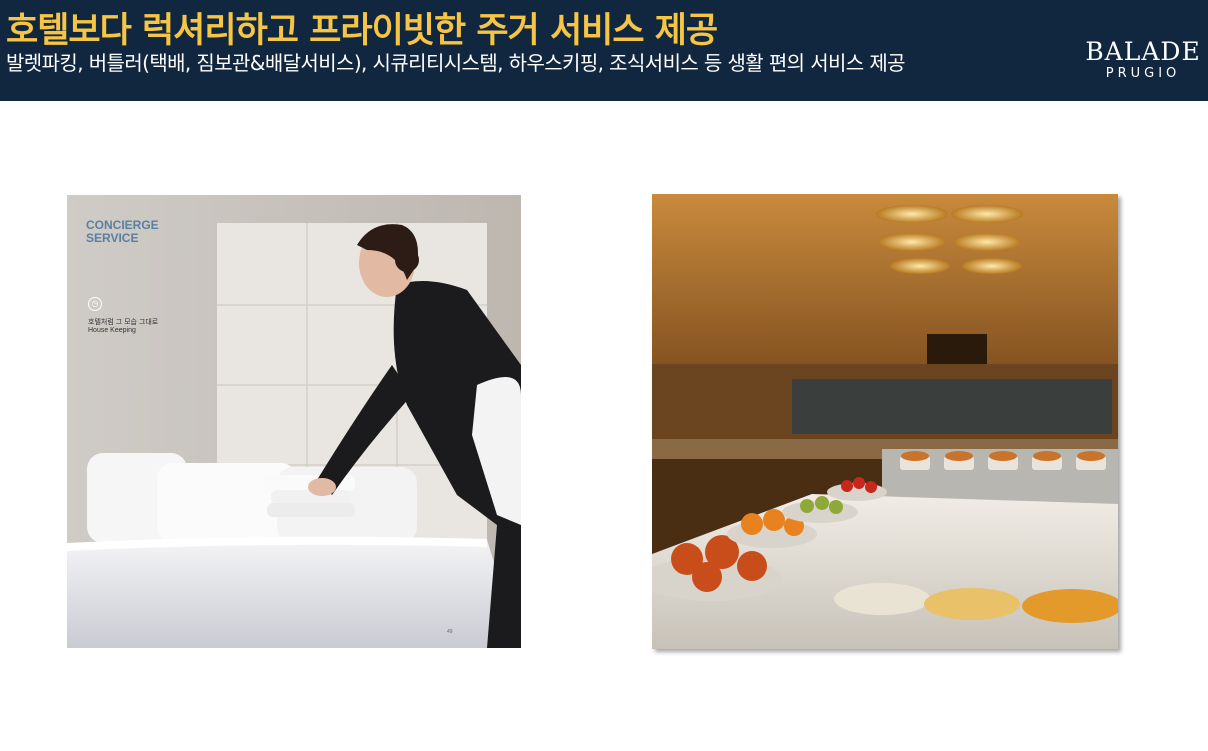  What do you see at coordinates (95, 304) in the screenshot?
I see `clock-icon: ◷` at bounding box center [95, 304].